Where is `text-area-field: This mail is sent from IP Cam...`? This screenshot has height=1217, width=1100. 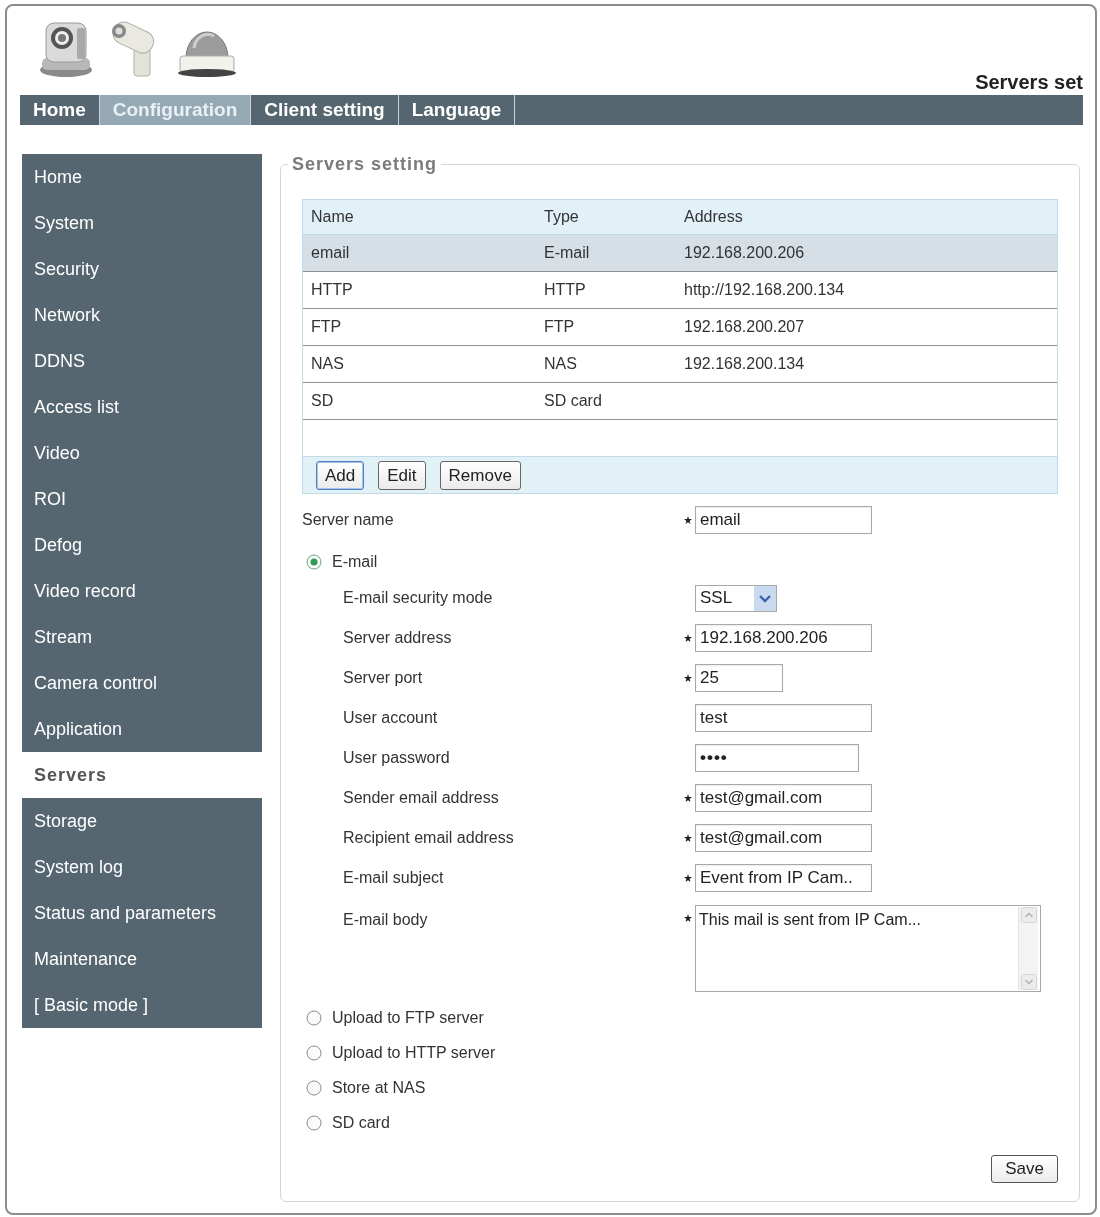
text-area-field: This mail is sent from IP Cam... is located at coordinates (868, 948).